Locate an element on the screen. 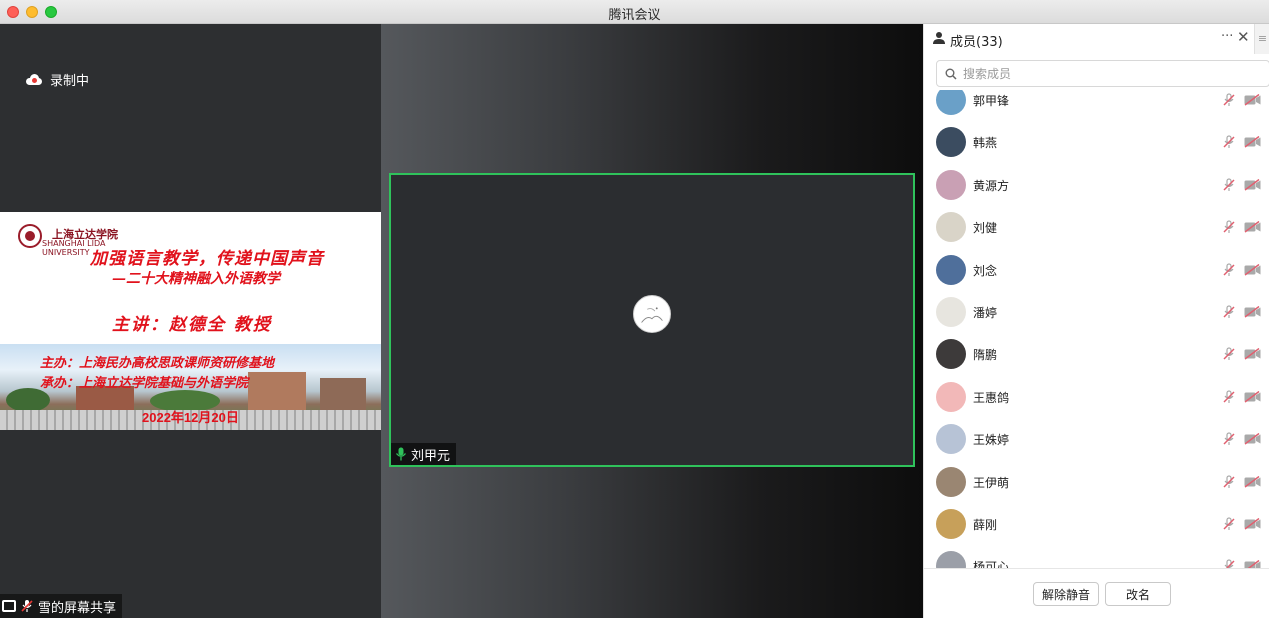  members-footer: 解除静音 改名 is located at coordinates (1096, 593).